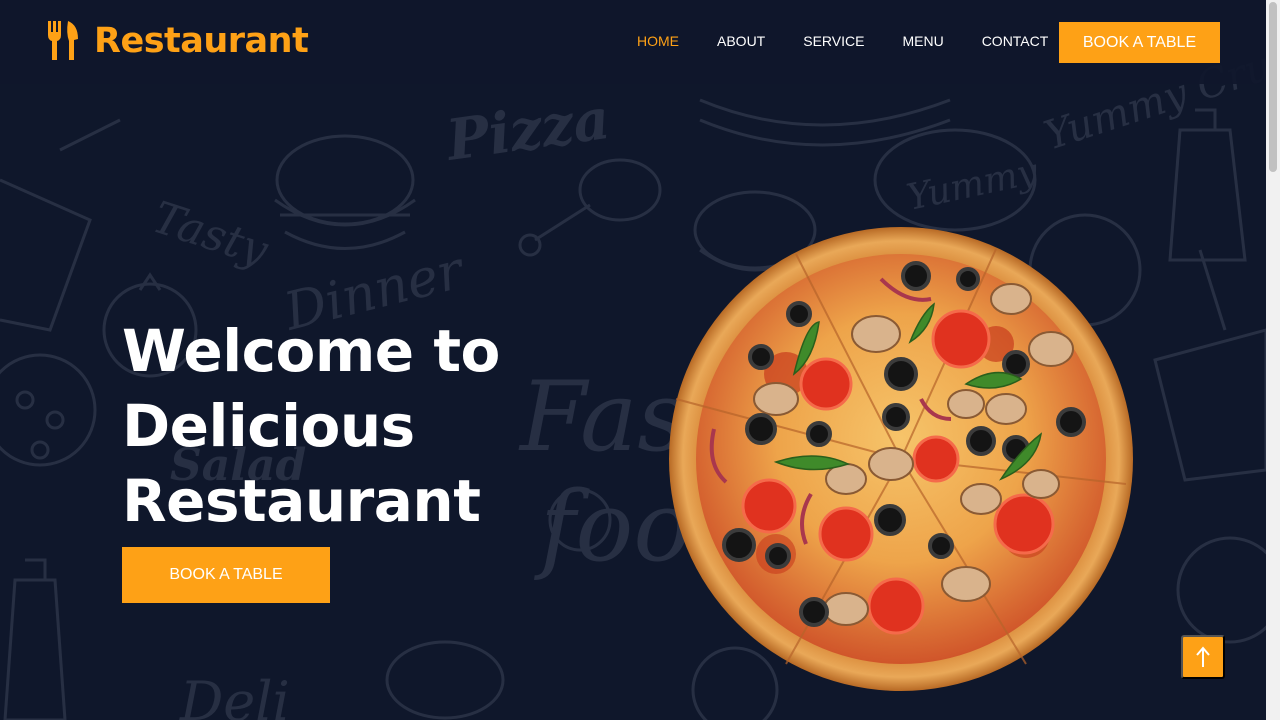 The width and height of the screenshot is (1280, 720). Describe the element at coordinates (211, 234) in the screenshot. I see `svg-text: Tasty` at that location.